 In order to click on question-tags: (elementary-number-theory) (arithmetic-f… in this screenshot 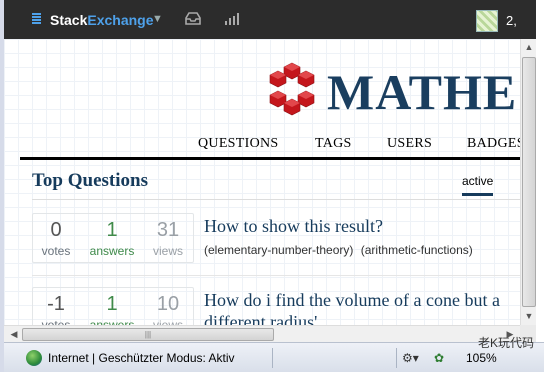, I will do `click(340, 250)`.